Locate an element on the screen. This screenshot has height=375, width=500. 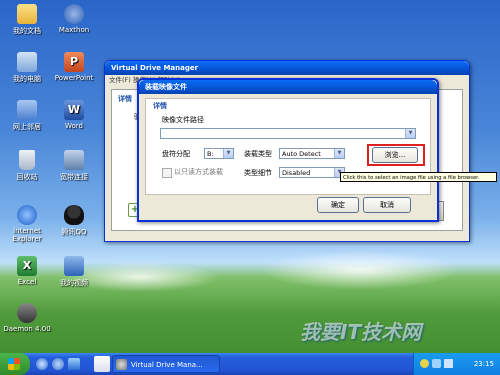
taskbar: Virtual Drive Mana... 23:15 is located at coordinates (250, 364).